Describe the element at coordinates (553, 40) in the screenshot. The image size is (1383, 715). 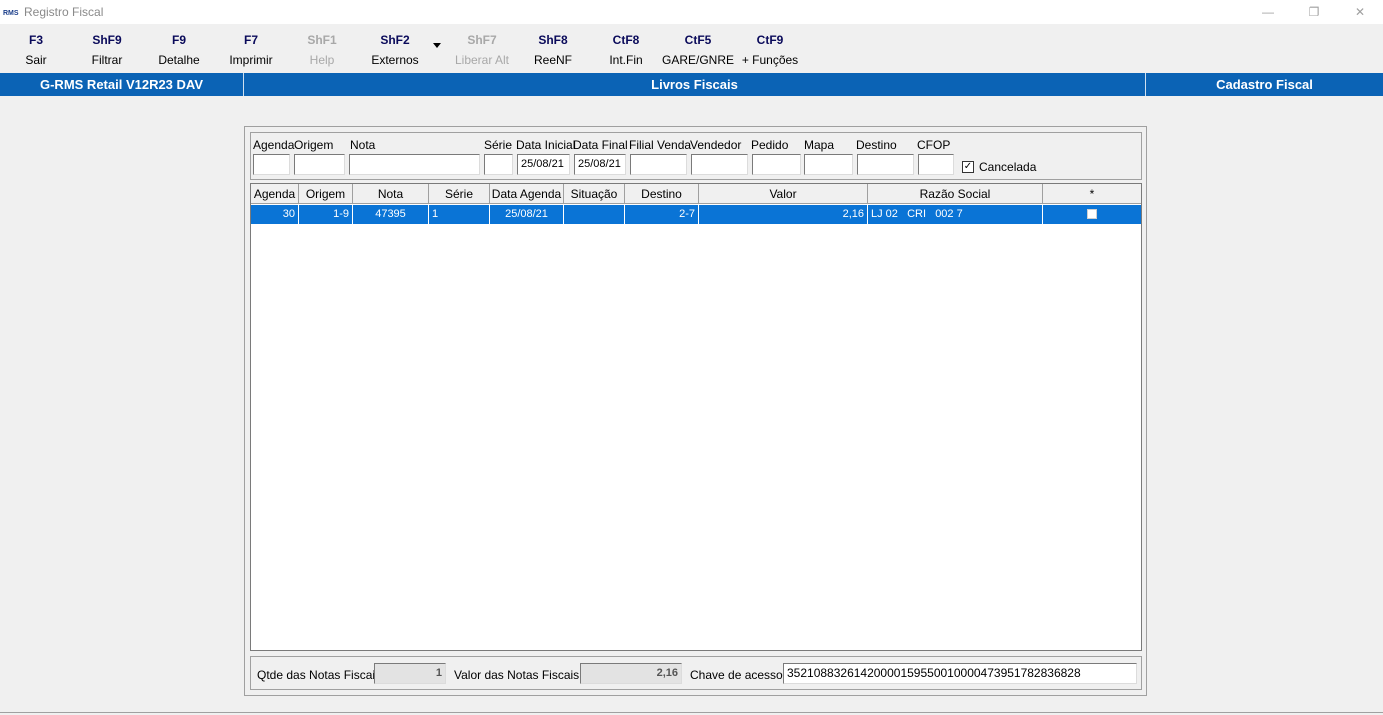
I see `toolbar-key: ShF8` at that location.